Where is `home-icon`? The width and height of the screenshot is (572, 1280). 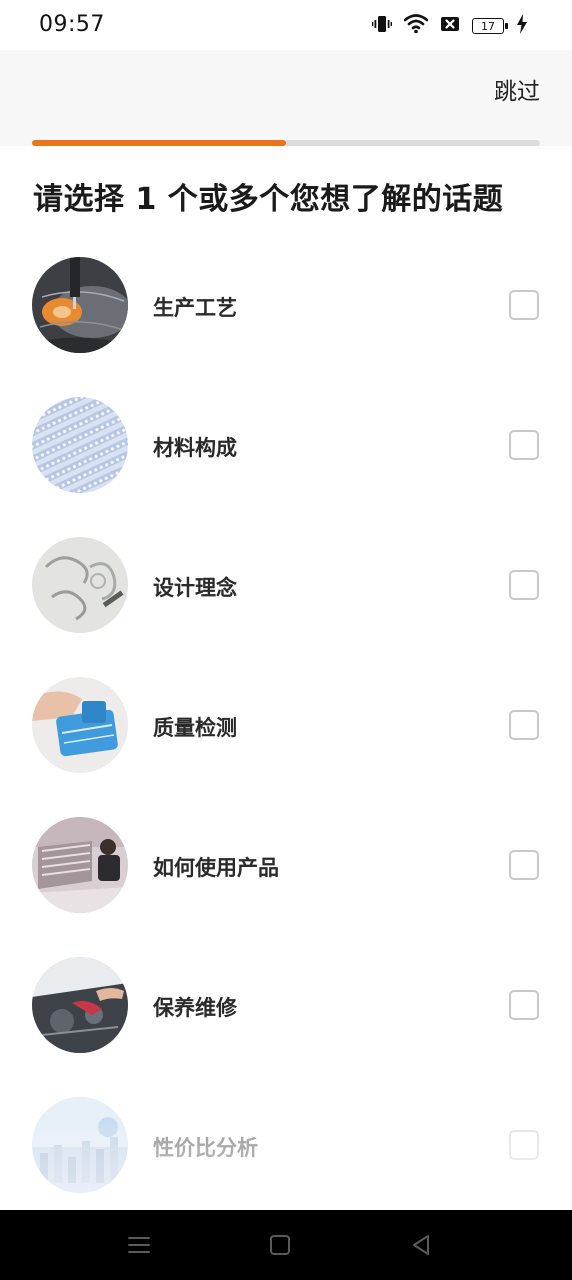
home-icon is located at coordinates (280, 1245).